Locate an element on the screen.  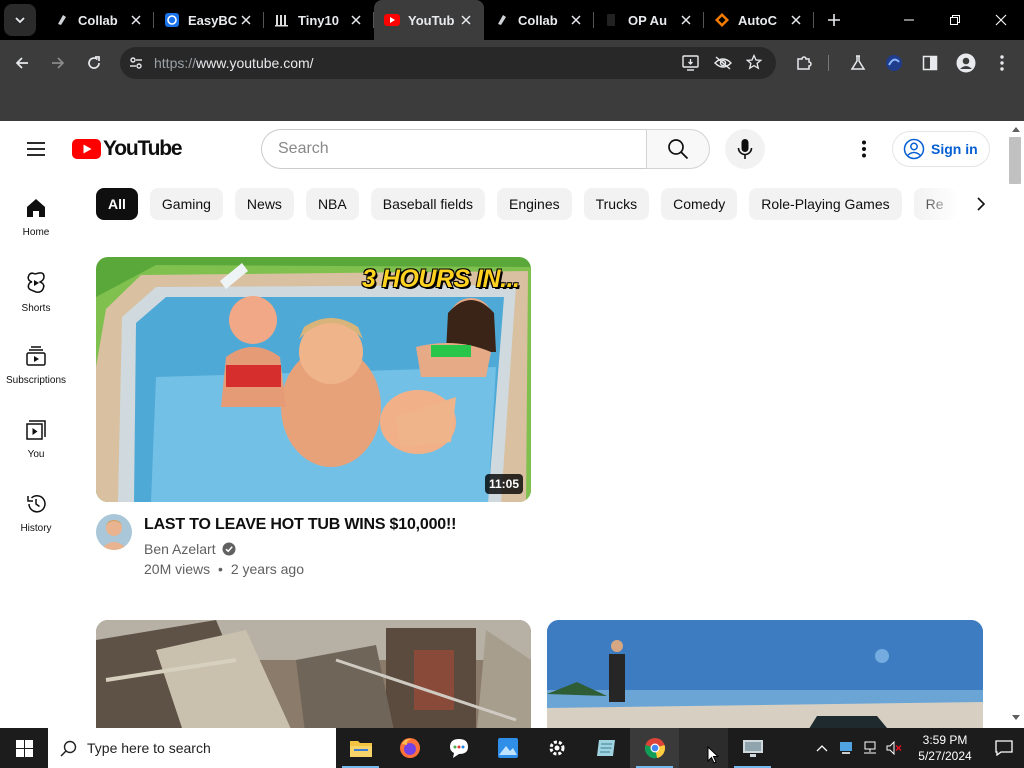
taskbar-remote-desktop is located at coordinates (752, 748).